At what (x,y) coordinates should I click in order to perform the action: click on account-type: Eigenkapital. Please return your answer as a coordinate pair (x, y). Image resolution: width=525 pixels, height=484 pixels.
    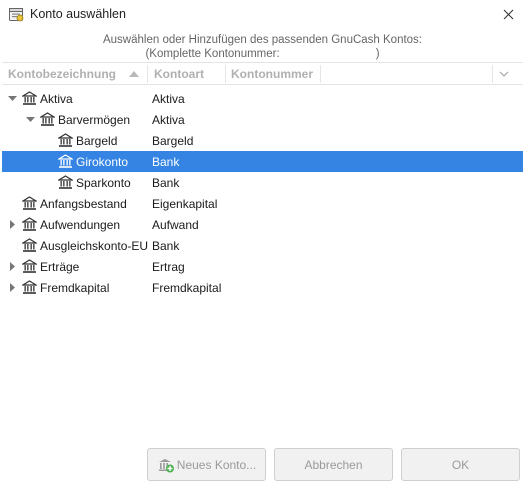
    Looking at the image, I should click on (185, 204).